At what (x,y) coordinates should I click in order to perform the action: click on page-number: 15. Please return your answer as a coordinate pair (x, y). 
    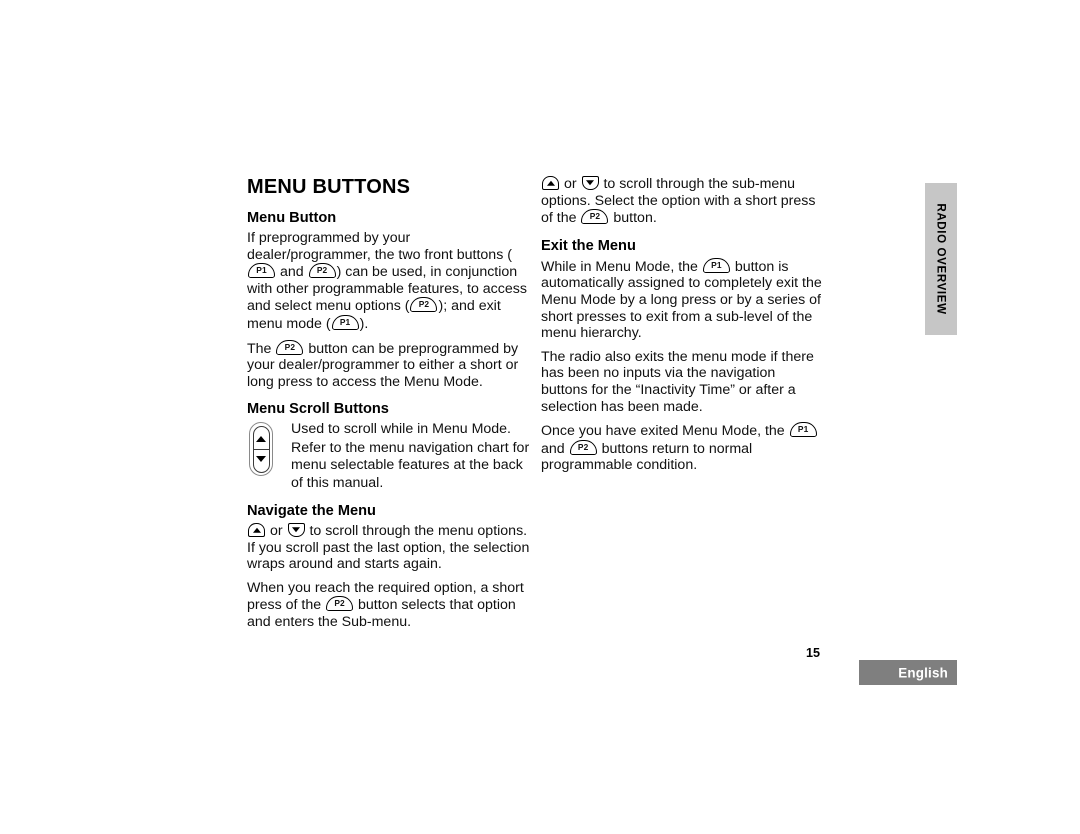
    Looking at the image, I should click on (813, 653).